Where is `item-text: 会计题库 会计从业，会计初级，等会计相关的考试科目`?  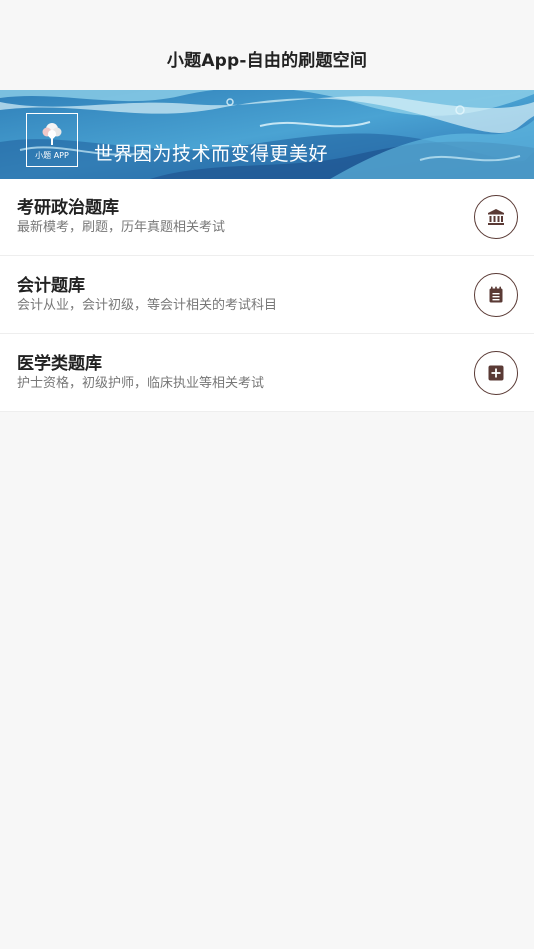
item-text: 会计题库 会计从业，会计初级，等会计相关的考试科目 is located at coordinates (245, 295).